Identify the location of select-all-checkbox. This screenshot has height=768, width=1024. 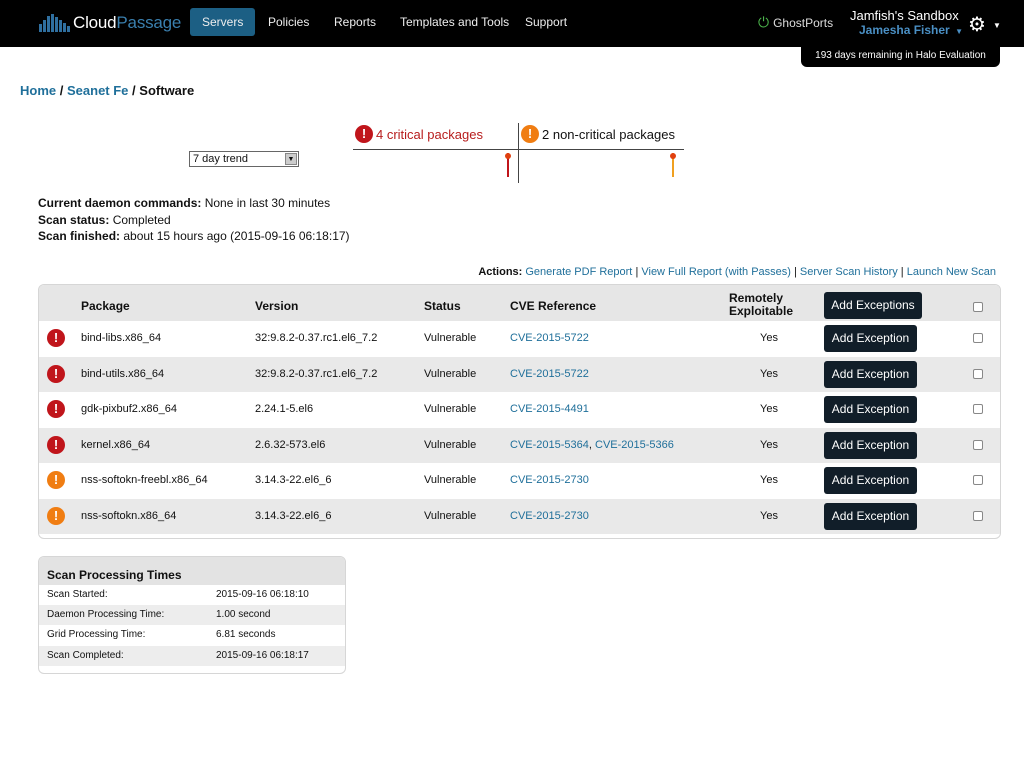
(978, 307).